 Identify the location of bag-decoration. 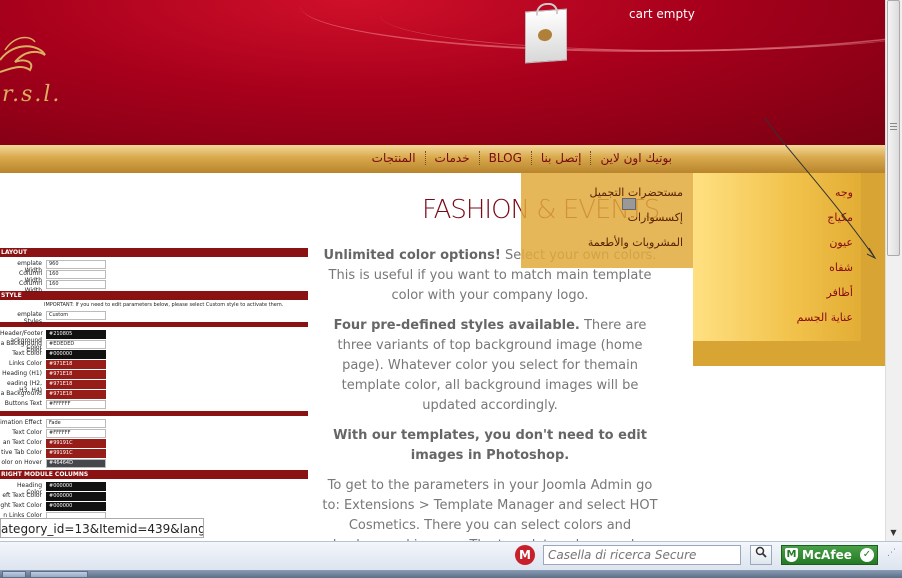
(545, 35).